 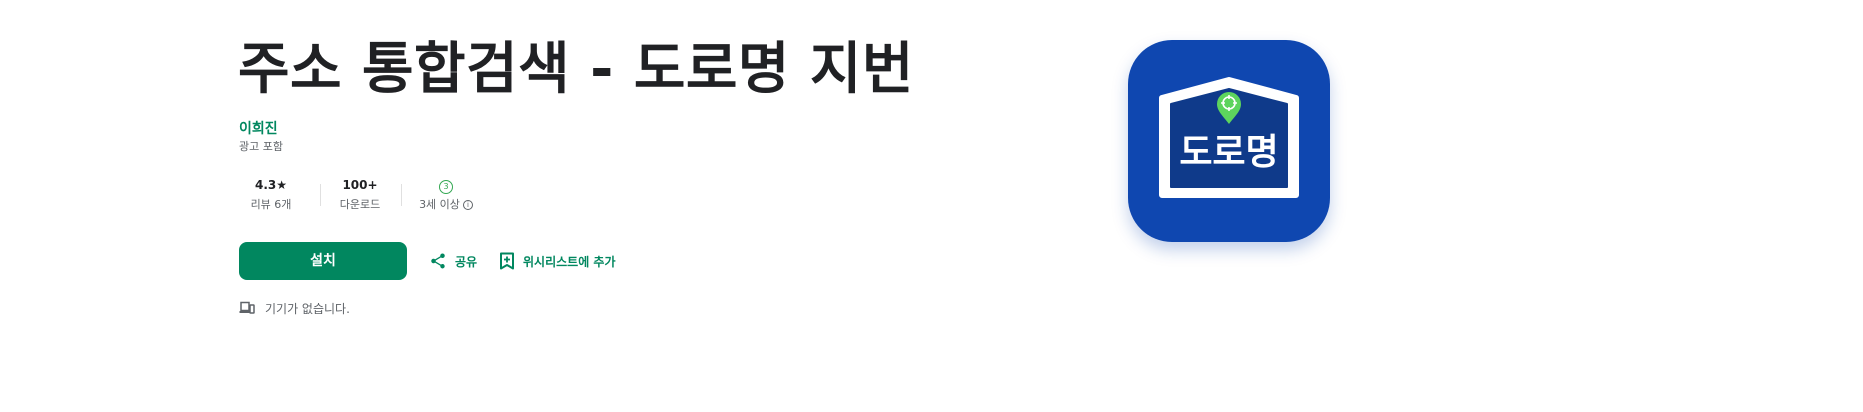 I want to click on device-notice: 기기가 없습니다., so click(x=294, y=308).